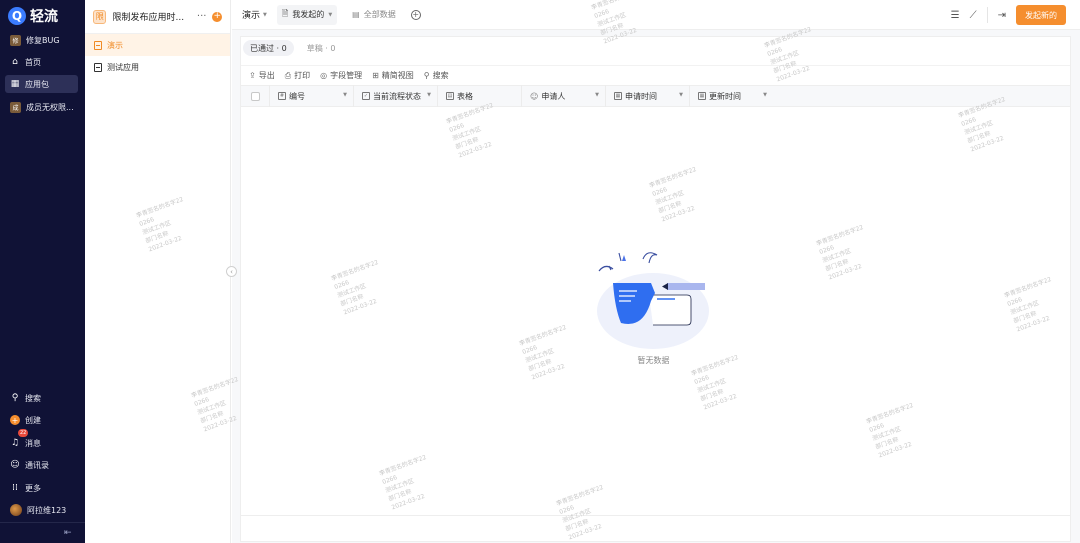 The image size is (1080, 543). I want to click on plus-circle-icon: +, so click(15, 420).